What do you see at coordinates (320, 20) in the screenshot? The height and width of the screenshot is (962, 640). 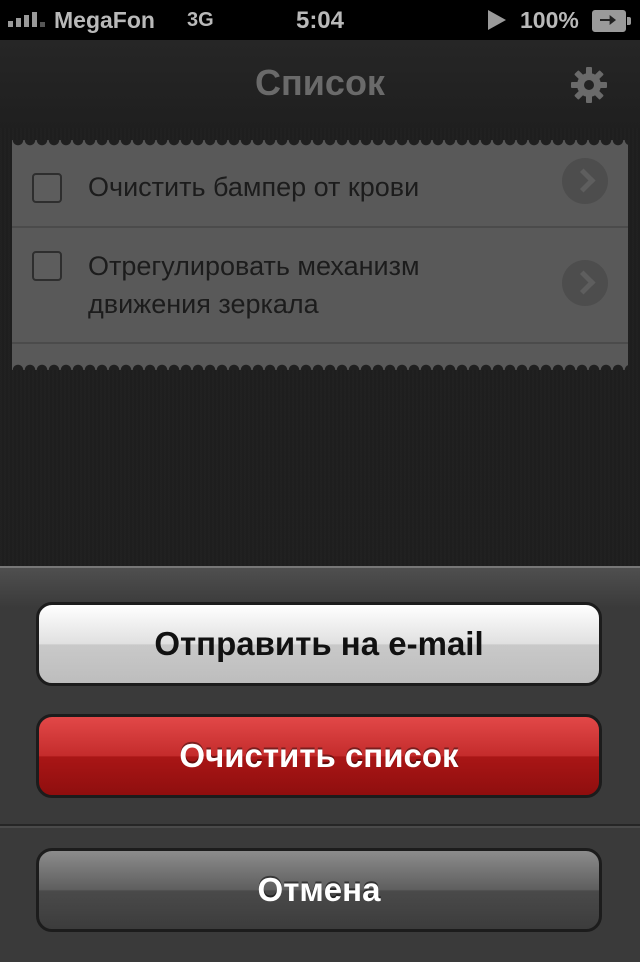 I see `status-bar: MegaFon 3G 5:04 100%` at bounding box center [320, 20].